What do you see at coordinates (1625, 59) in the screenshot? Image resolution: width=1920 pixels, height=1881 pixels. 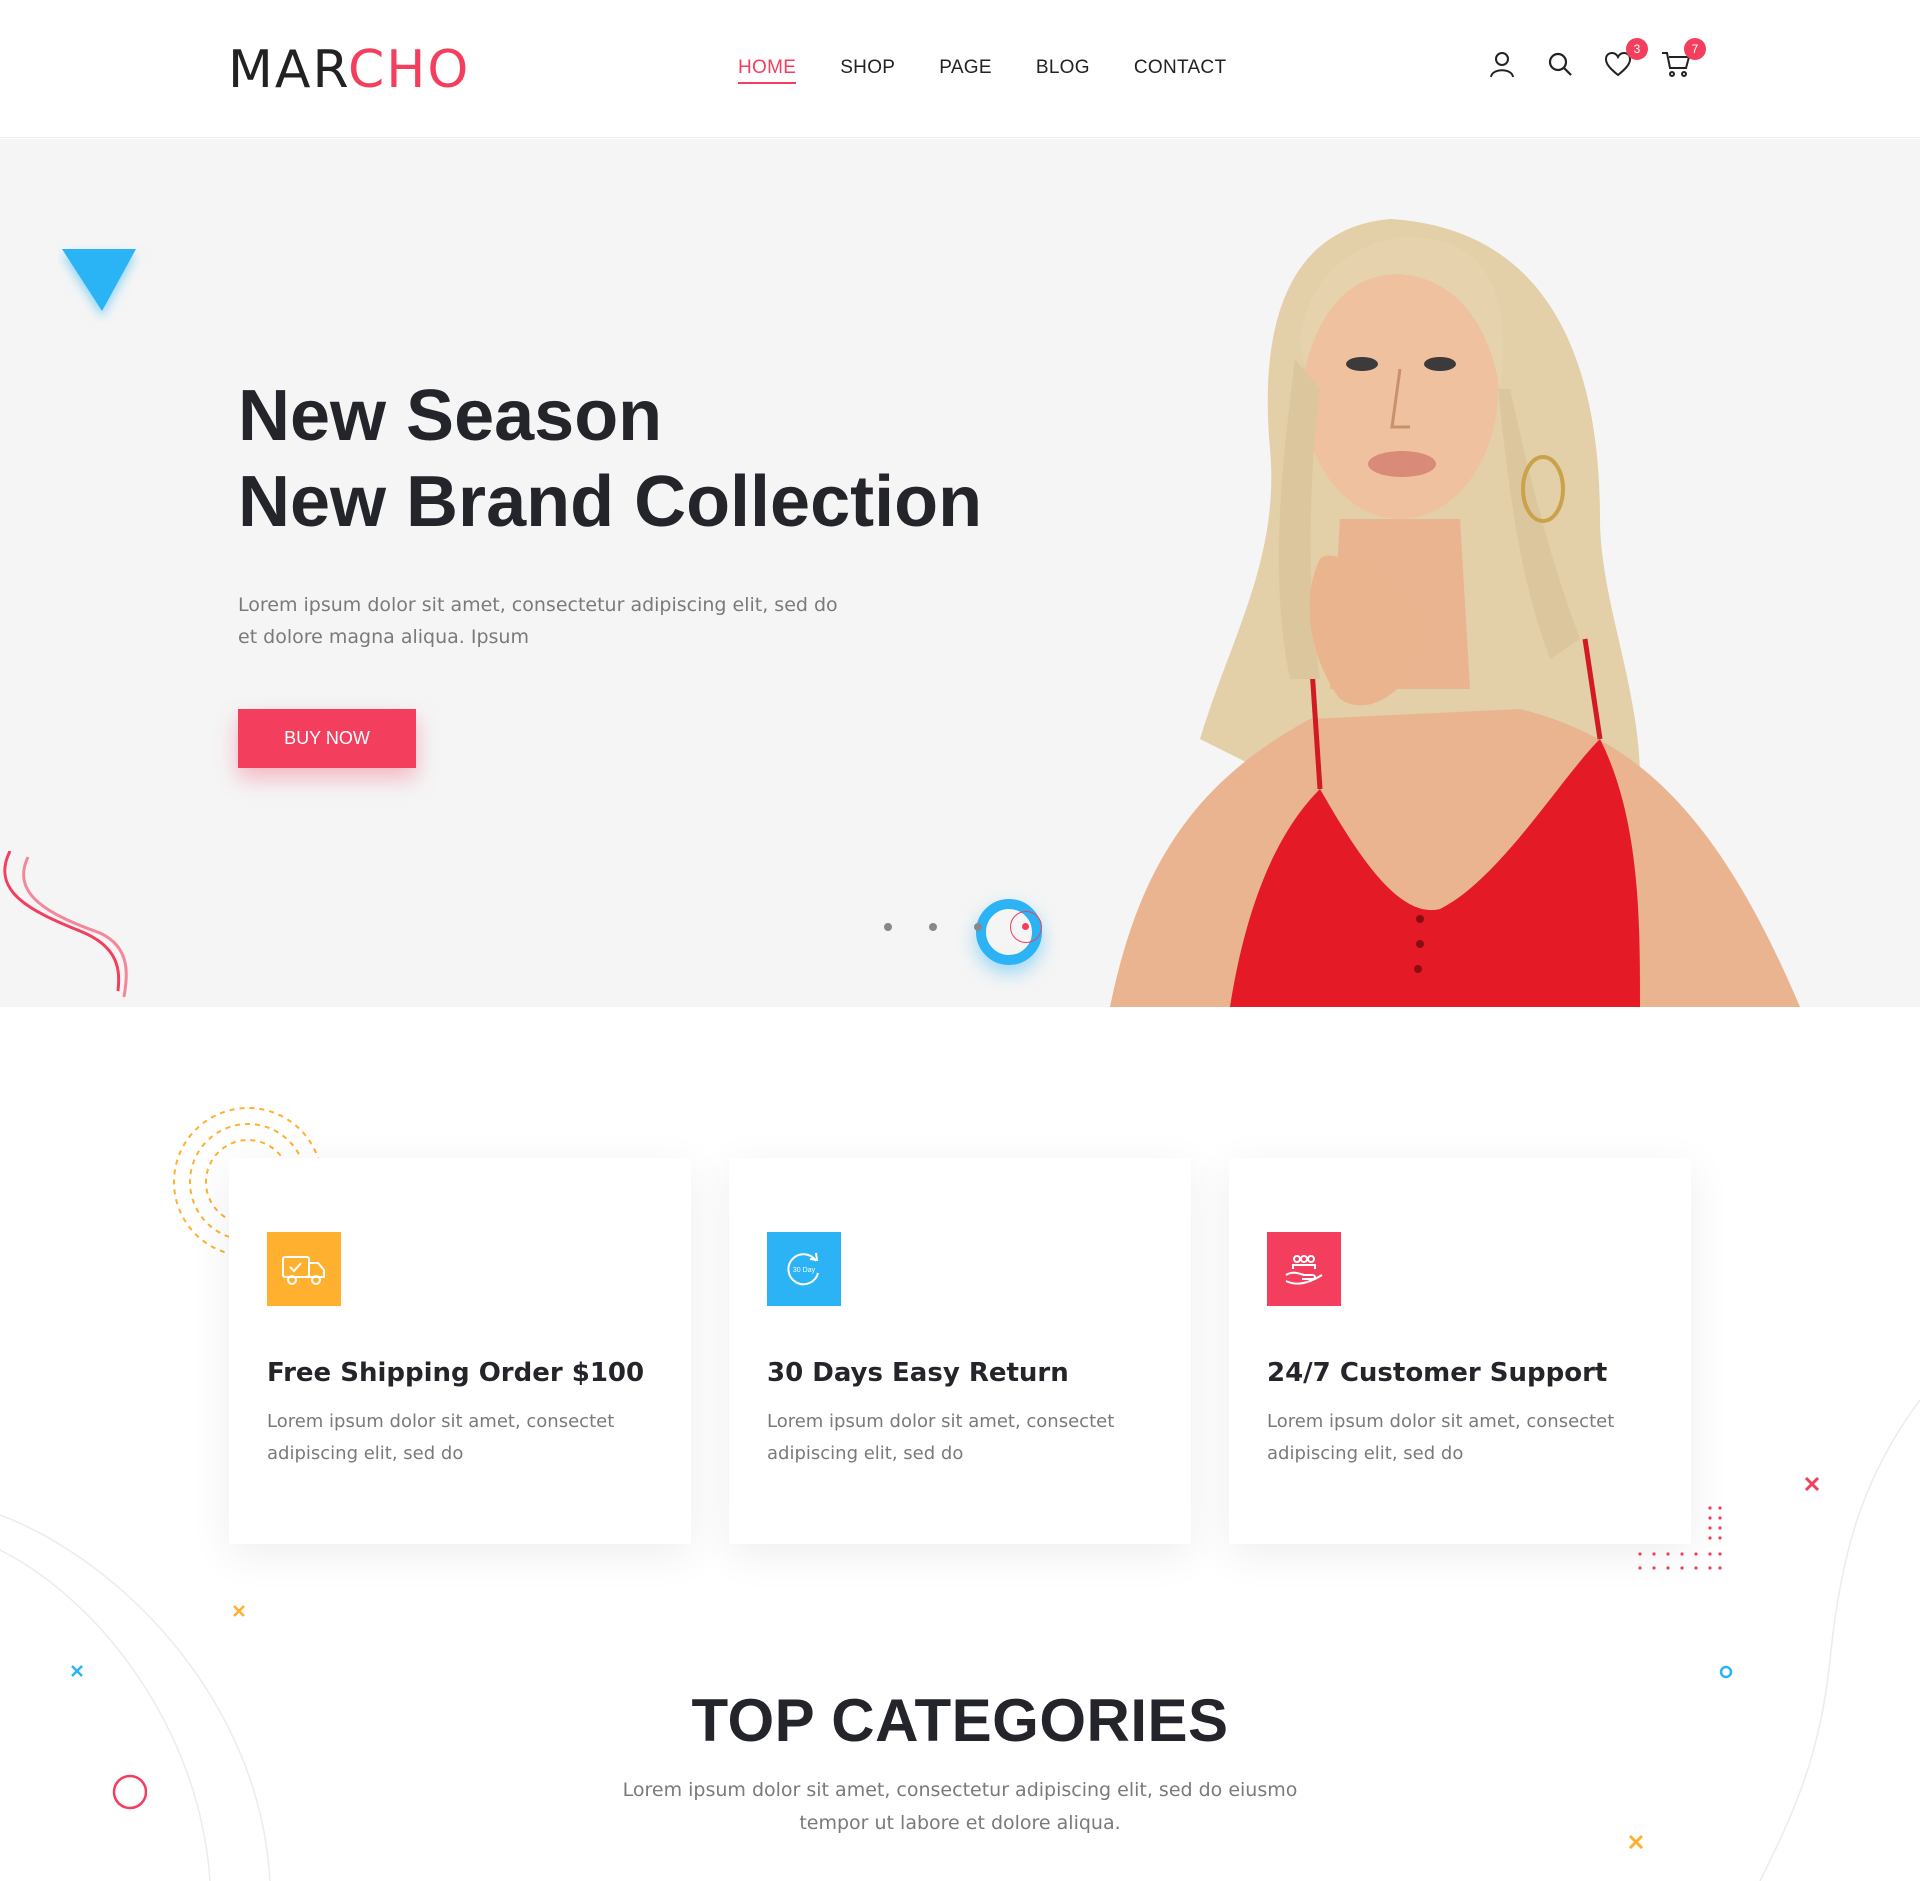 I see `wishlist-button: 3` at bounding box center [1625, 59].